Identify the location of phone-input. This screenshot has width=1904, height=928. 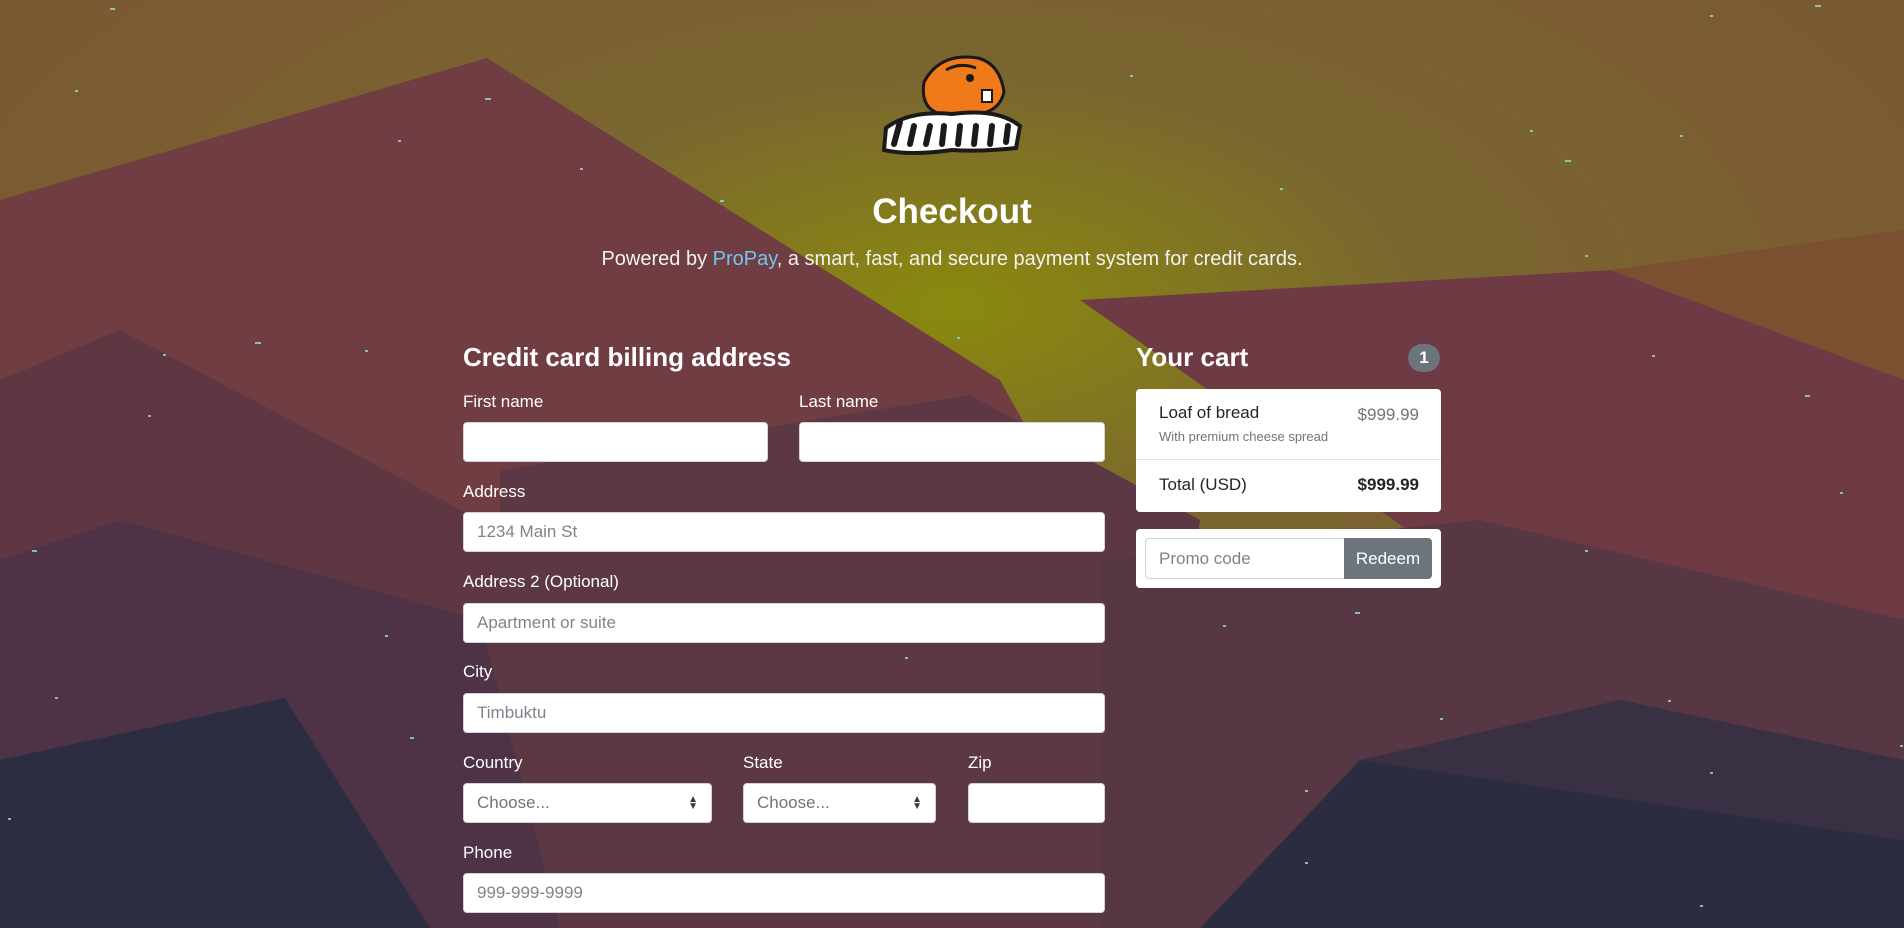
(784, 893).